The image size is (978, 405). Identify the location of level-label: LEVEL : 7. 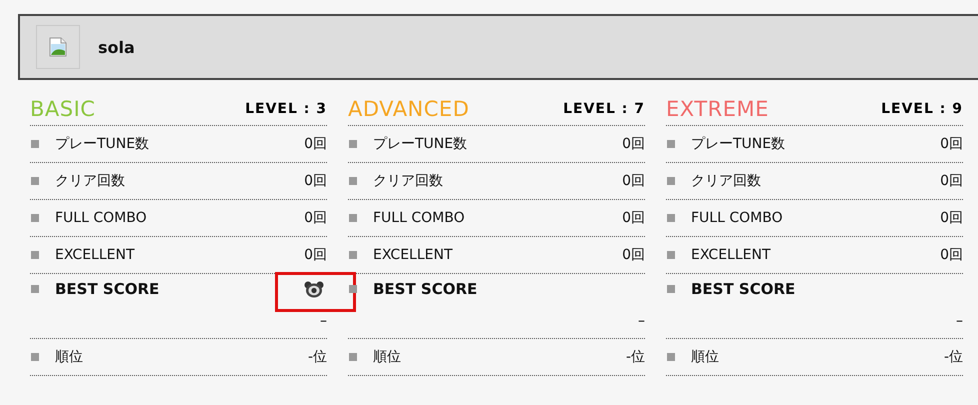
(604, 108).